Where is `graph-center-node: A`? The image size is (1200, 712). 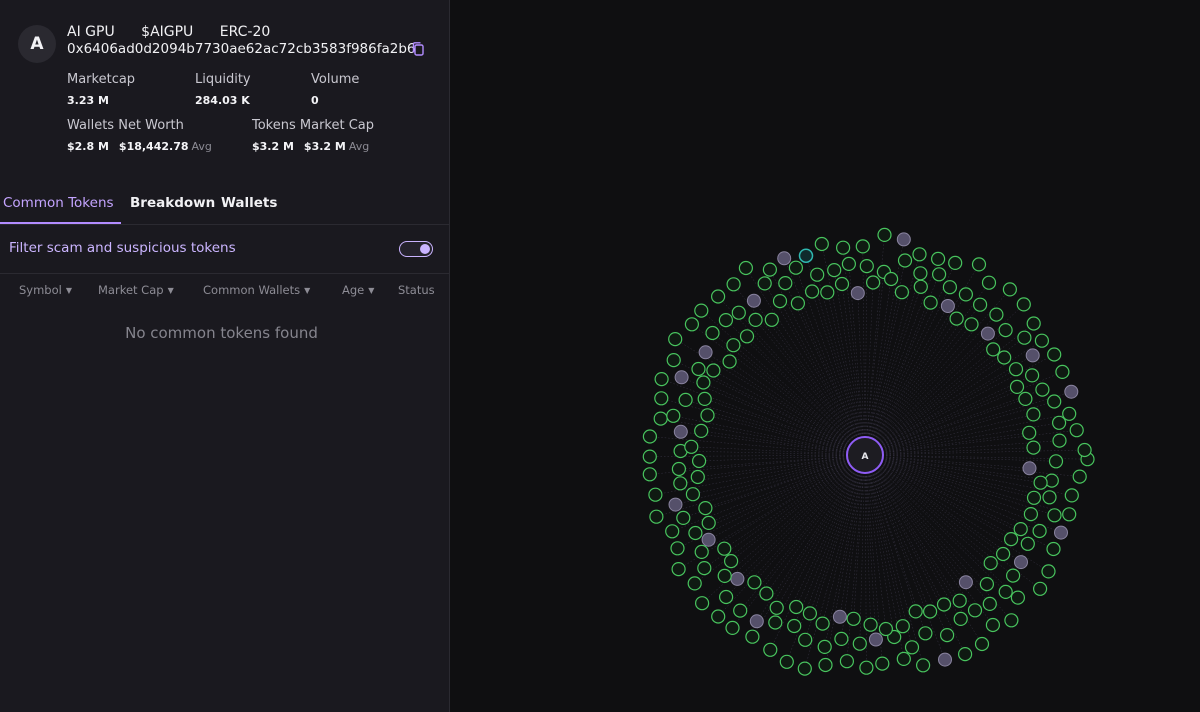 graph-center-node: A is located at coordinates (865, 455).